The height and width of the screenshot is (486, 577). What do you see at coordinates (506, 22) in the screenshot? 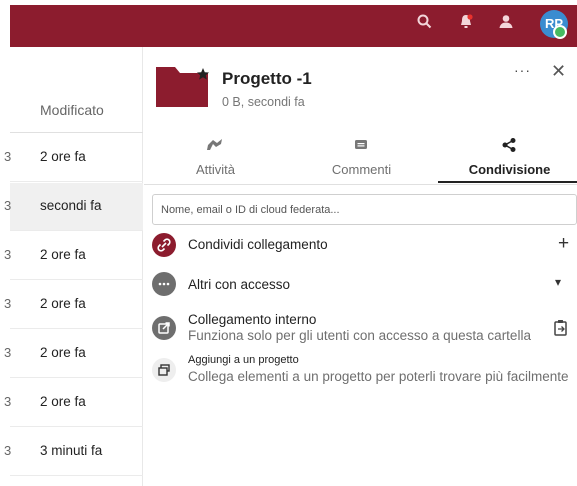
I see `contacts-icon` at bounding box center [506, 22].